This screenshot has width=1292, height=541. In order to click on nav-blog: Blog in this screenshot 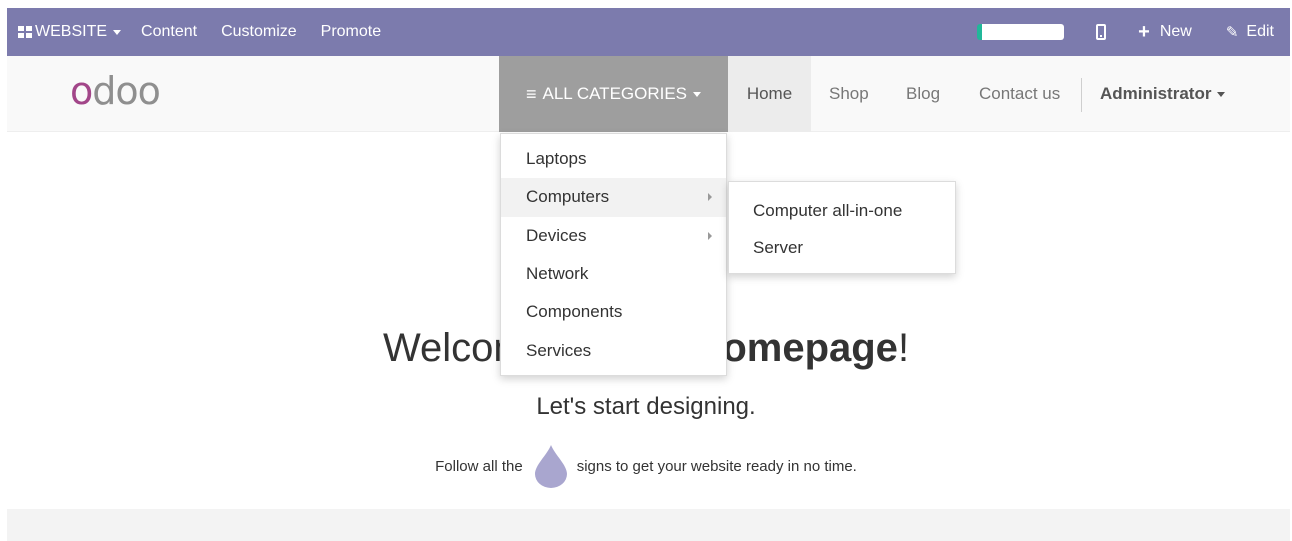, I will do `click(923, 94)`.